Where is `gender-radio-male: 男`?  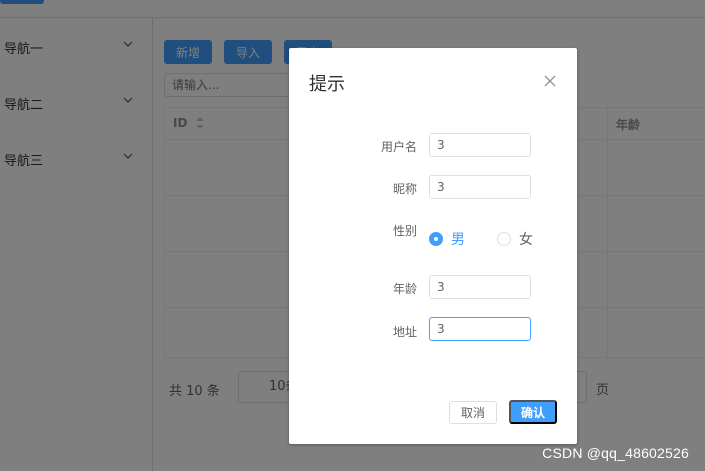 gender-radio-male: 男 is located at coordinates (447, 239).